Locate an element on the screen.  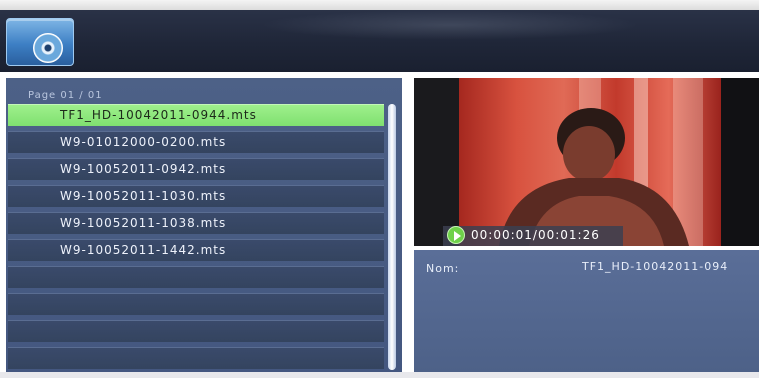
playback-time: 00:00:01/00:01:26 is located at coordinates (535, 235).